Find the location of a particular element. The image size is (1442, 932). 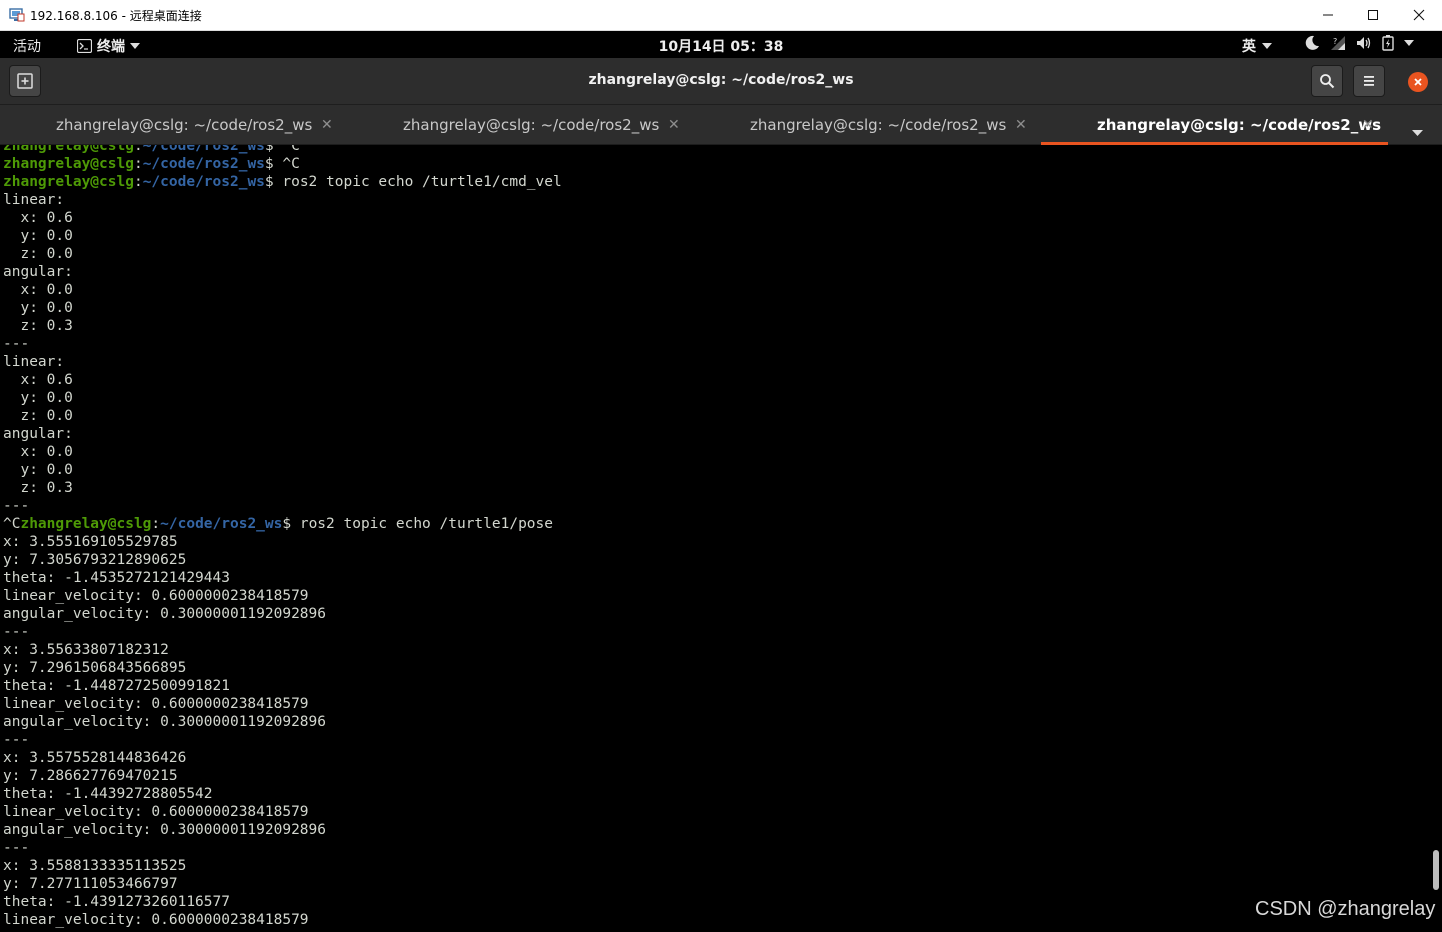

volume-icon is located at coordinates (1364, 43).